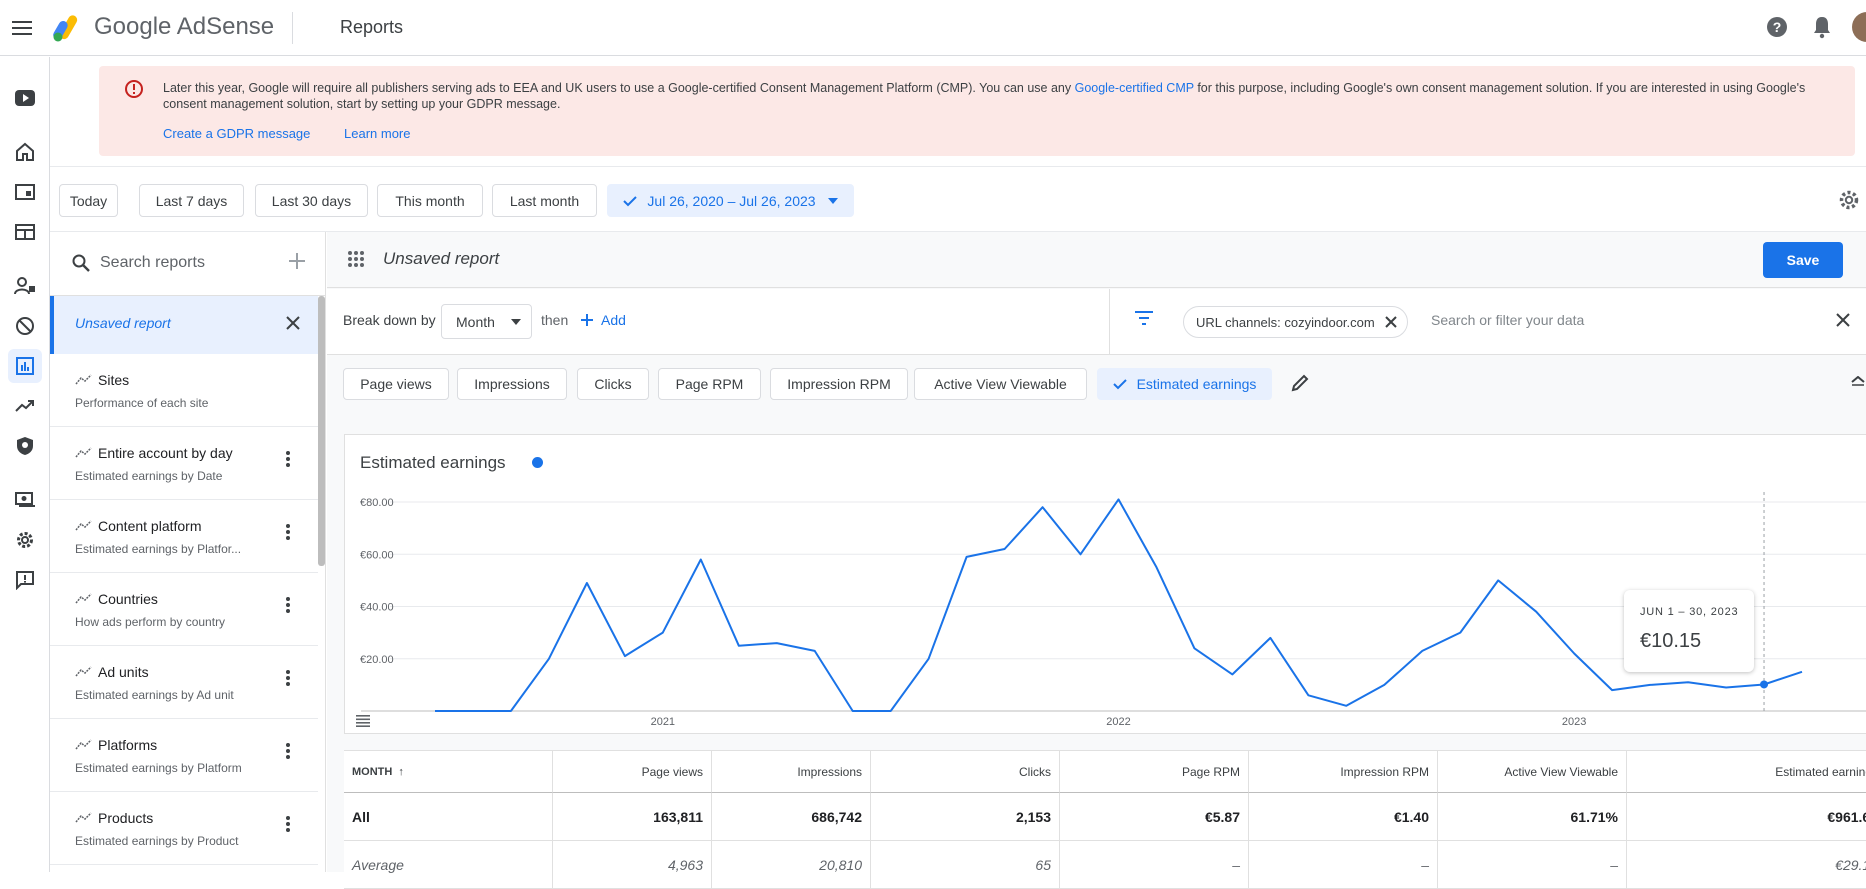 This screenshot has height=889, width=1866. What do you see at coordinates (182, 476) in the screenshot?
I see `report-item-subtitle: Estimated earnings by Date` at bounding box center [182, 476].